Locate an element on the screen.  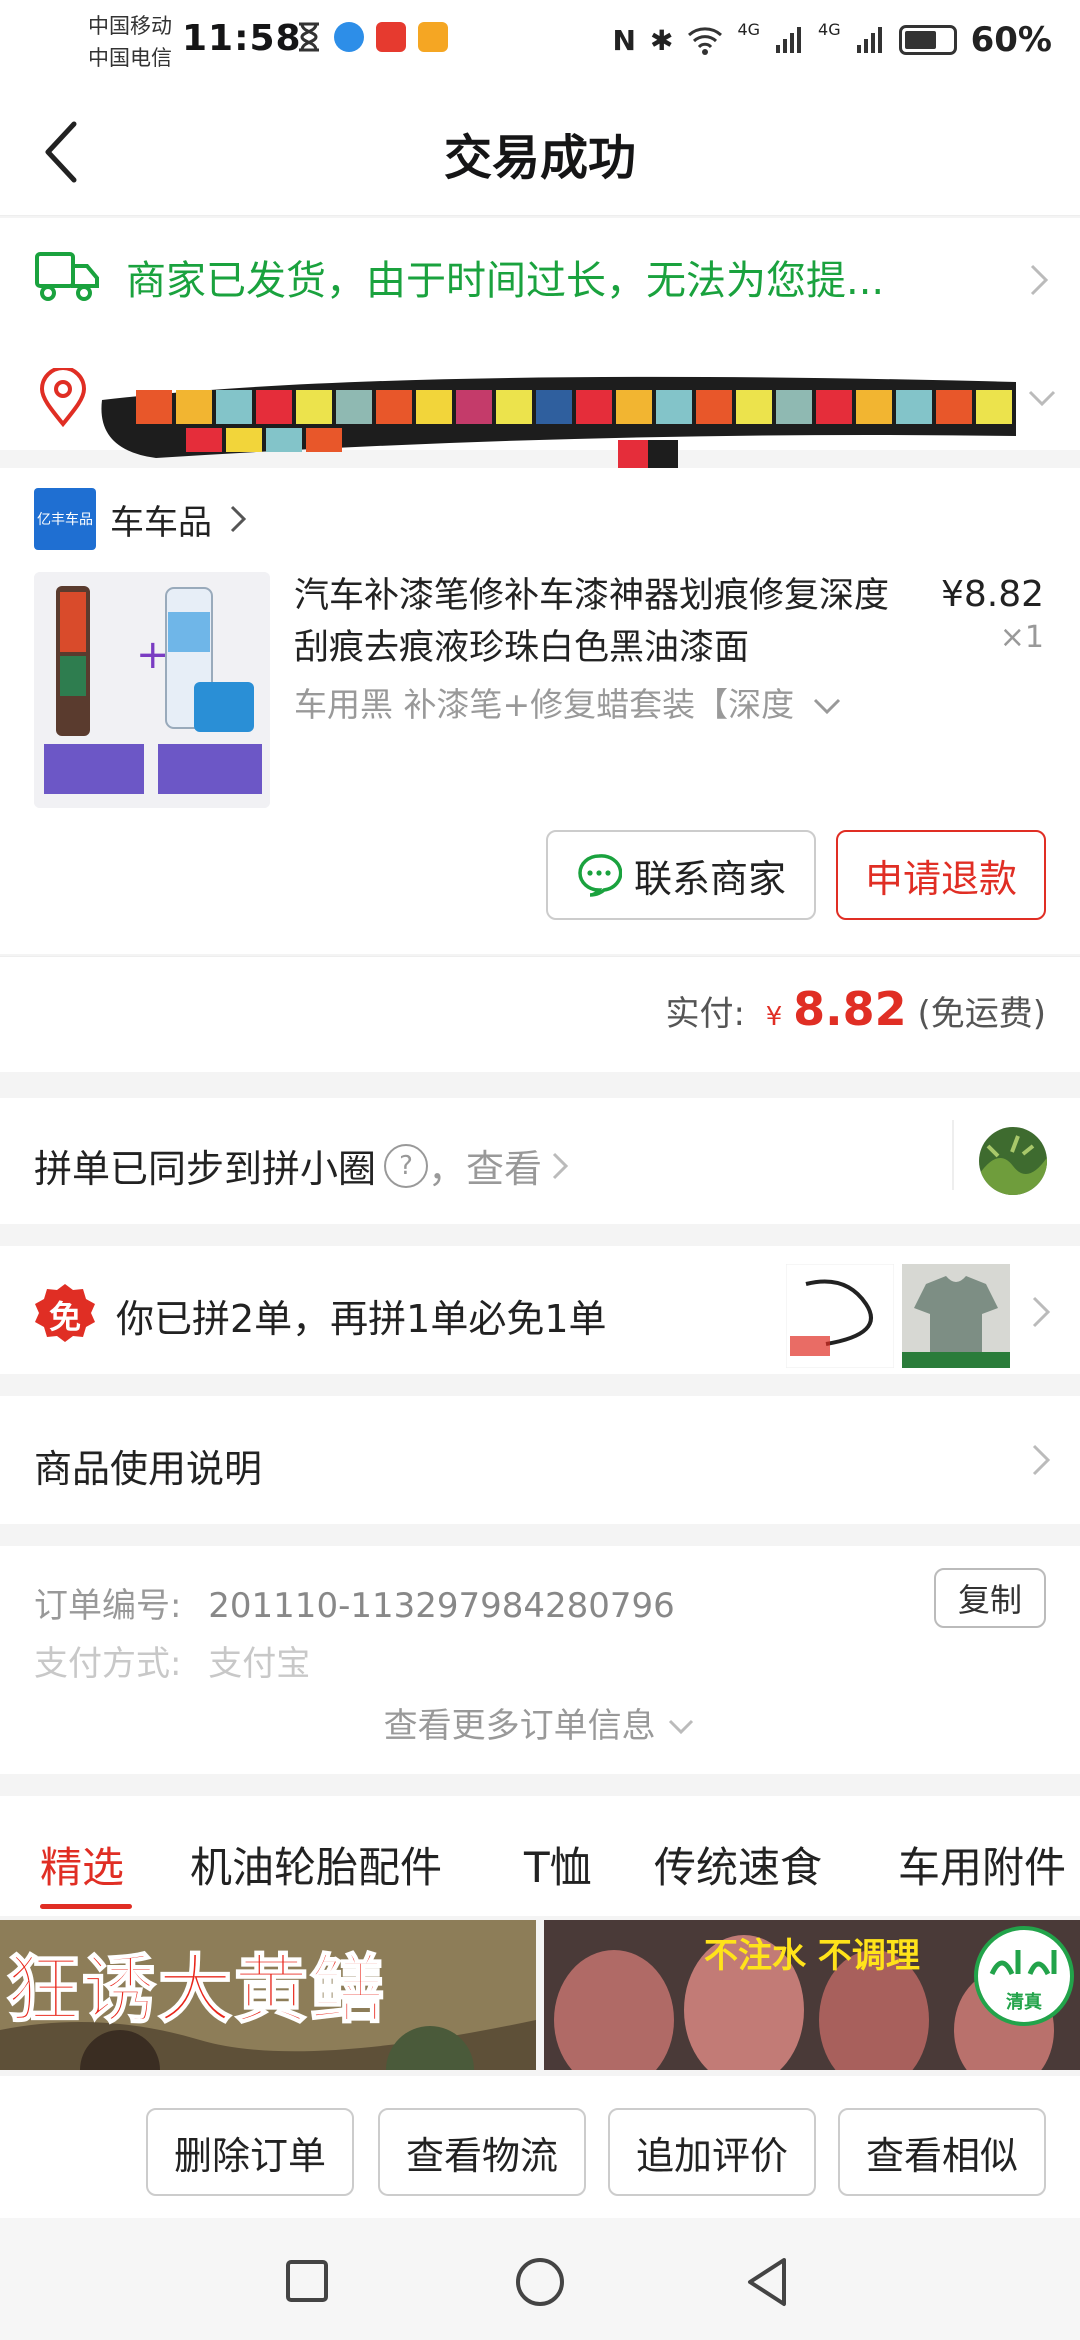
free-order-row: 免 你已拼2单，再拼1单必免1单 is located at coordinates (540, 1310).